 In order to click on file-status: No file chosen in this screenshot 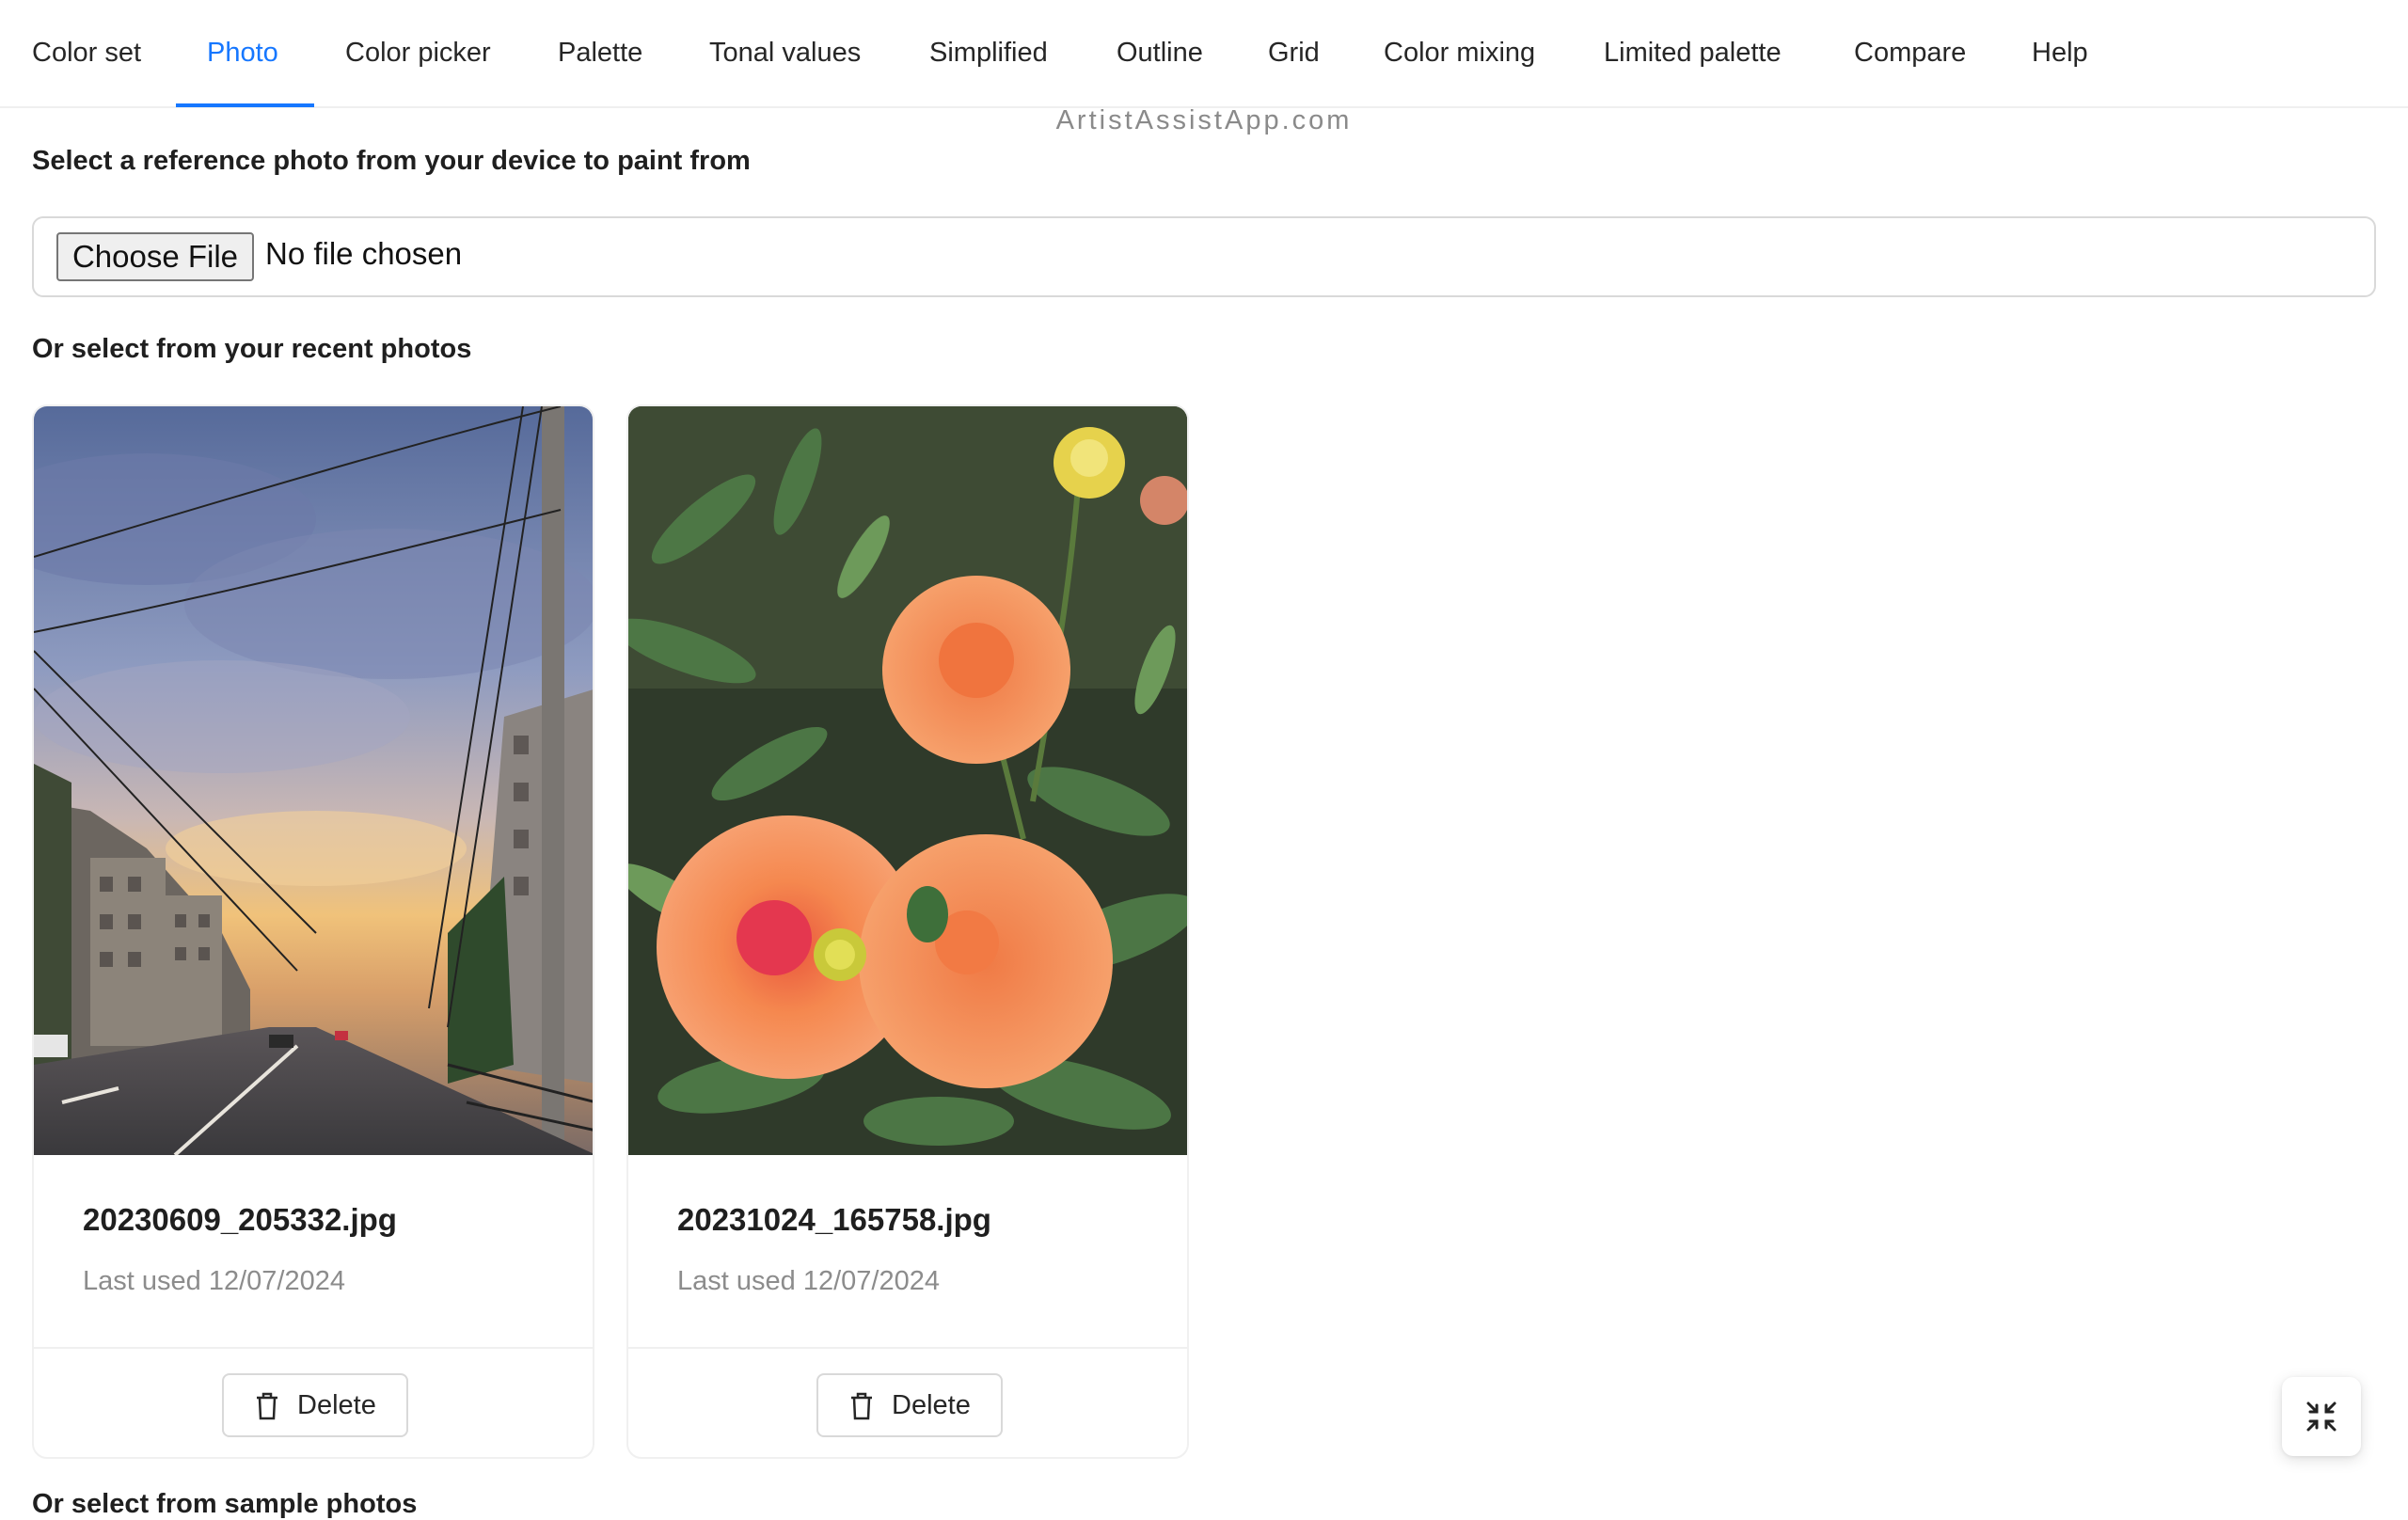, I will do `click(364, 253)`.